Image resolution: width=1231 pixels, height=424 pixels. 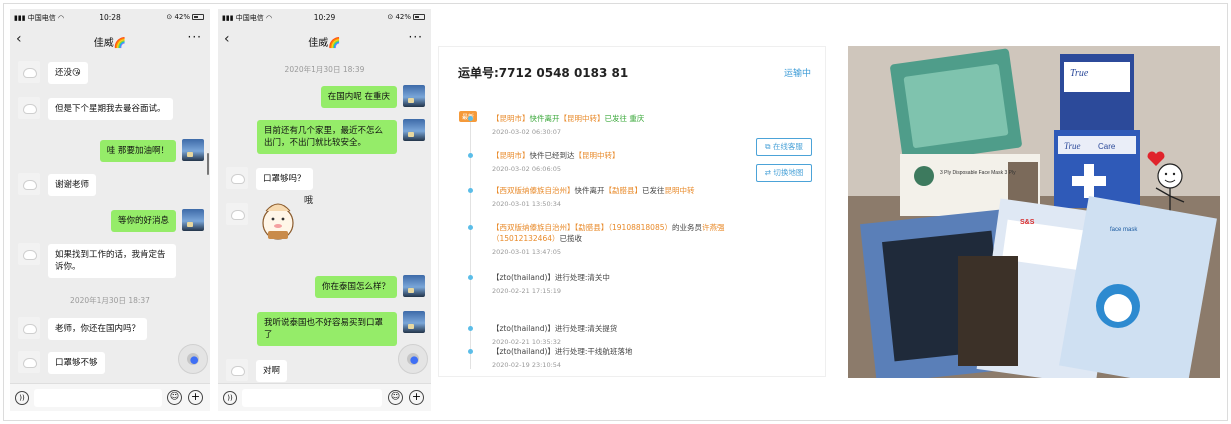 What do you see at coordinates (112, 261) in the screenshot?
I see `message-bubble: 如果找到工作的话，我肯定告诉你。` at bounding box center [112, 261].